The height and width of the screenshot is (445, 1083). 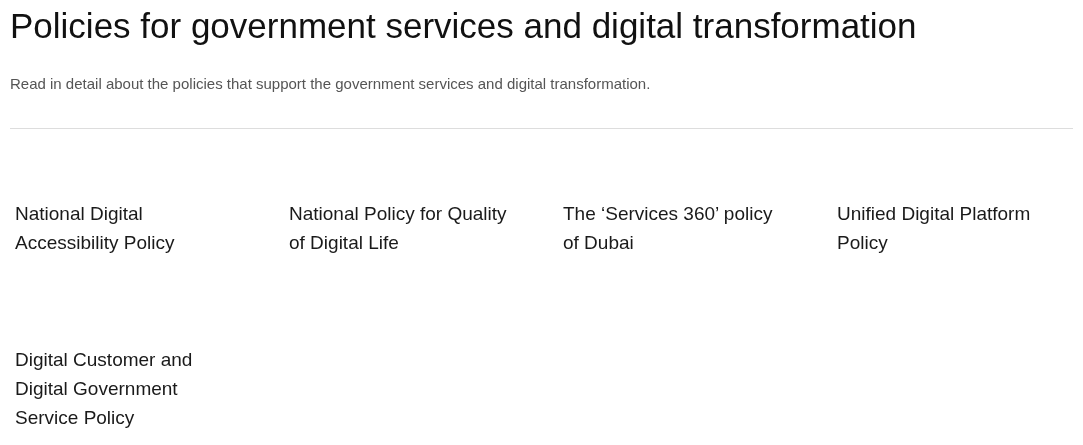 What do you see at coordinates (949, 228) in the screenshot?
I see `policy-link: Unified Digital Platform Policy` at bounding box center [949, 228].